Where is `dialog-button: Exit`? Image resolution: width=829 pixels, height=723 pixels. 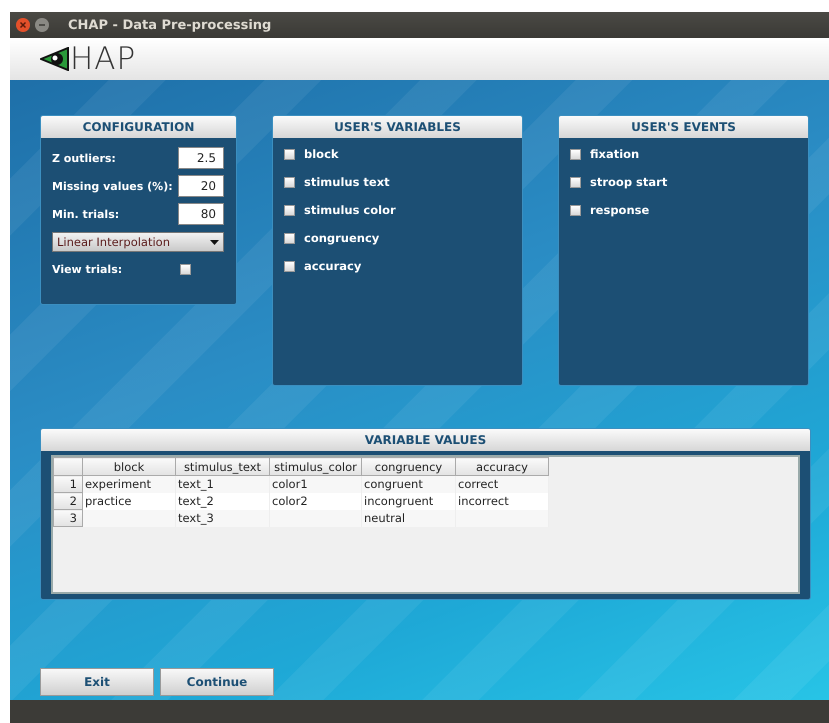
dialog-button: Exit is located at coordinates (97, 682).